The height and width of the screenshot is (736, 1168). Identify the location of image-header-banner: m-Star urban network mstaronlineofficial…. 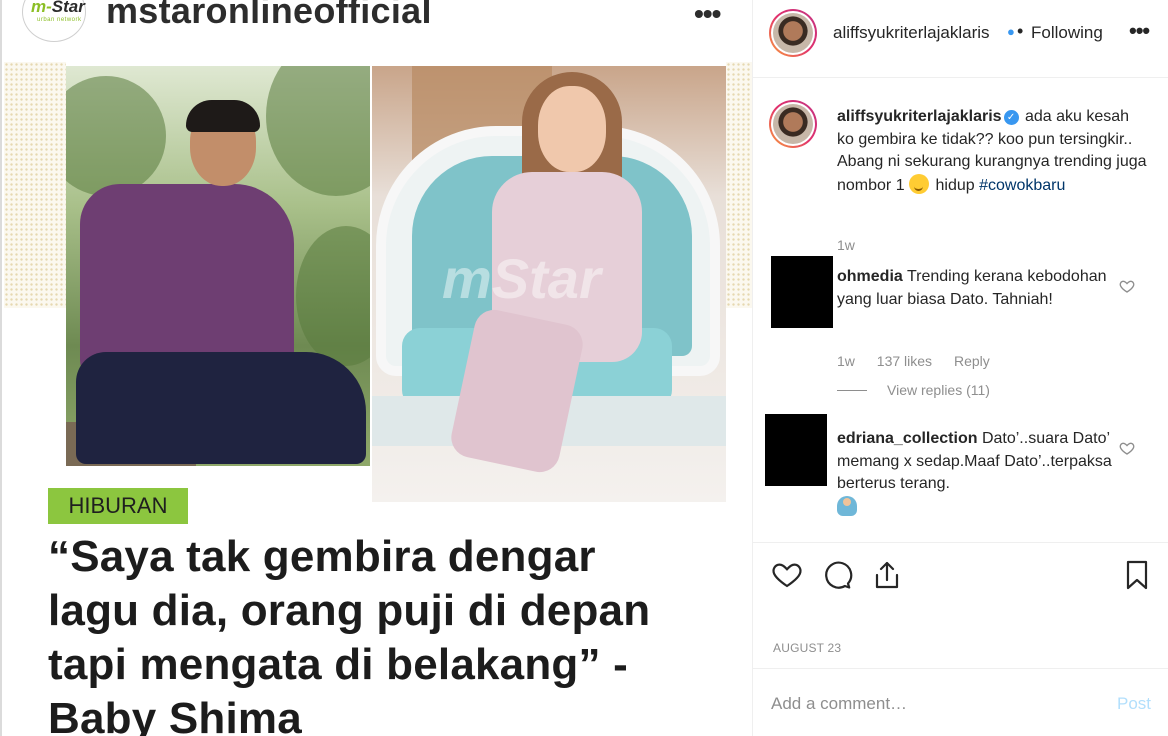
(377, 31).